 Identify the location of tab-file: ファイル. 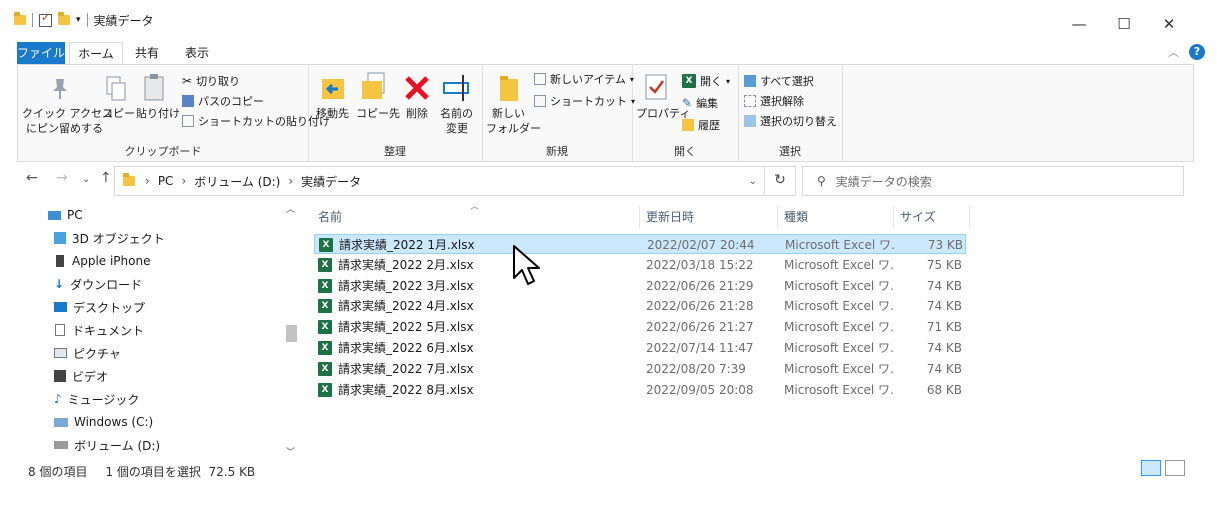
(41, 53).